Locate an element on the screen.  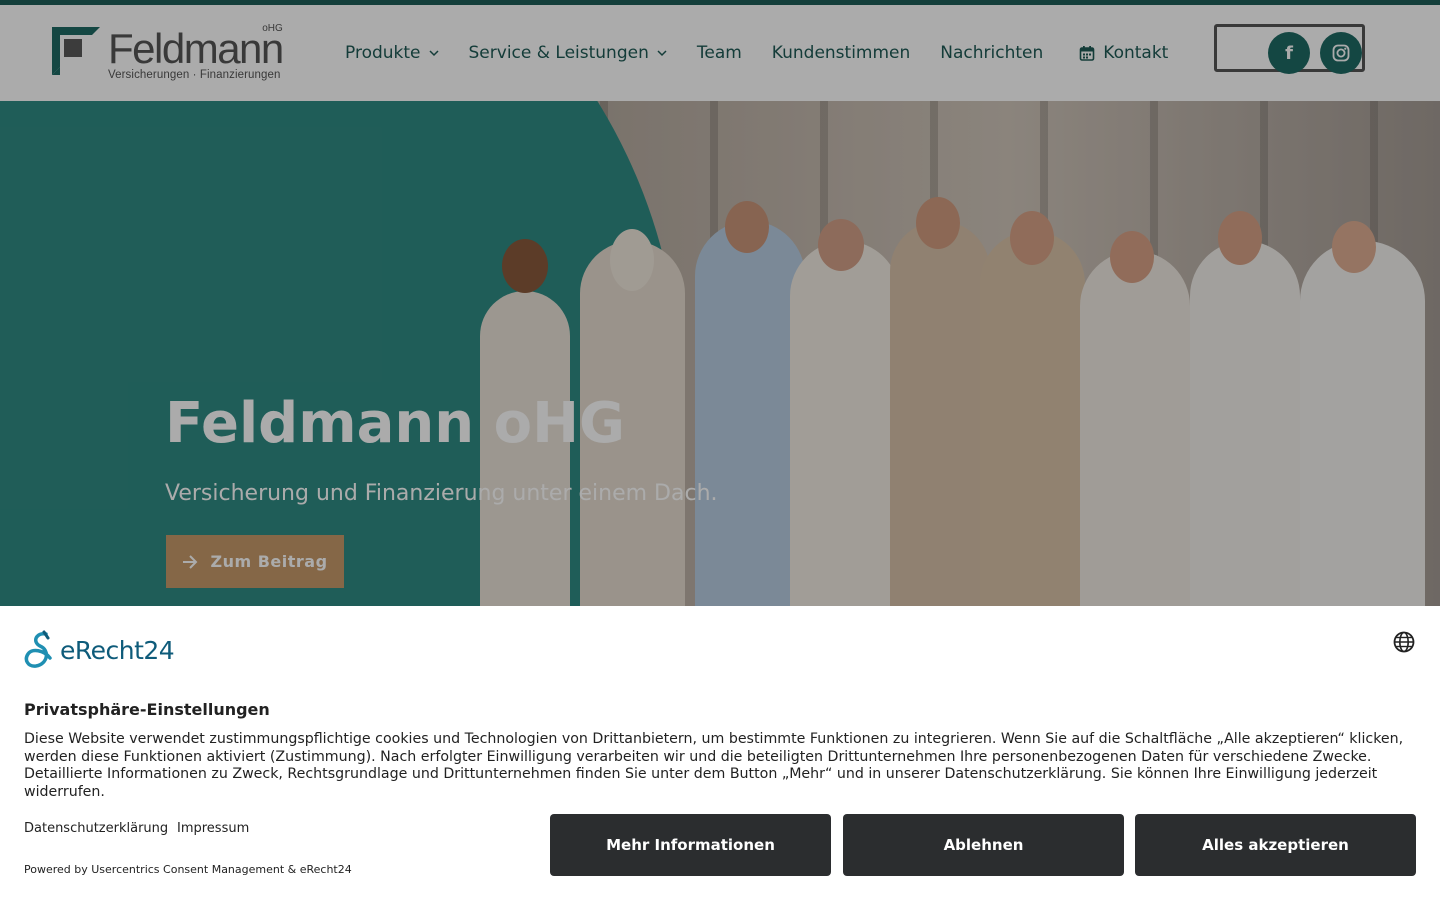
facebook-icon: f is located at coordinates (1289, 53).